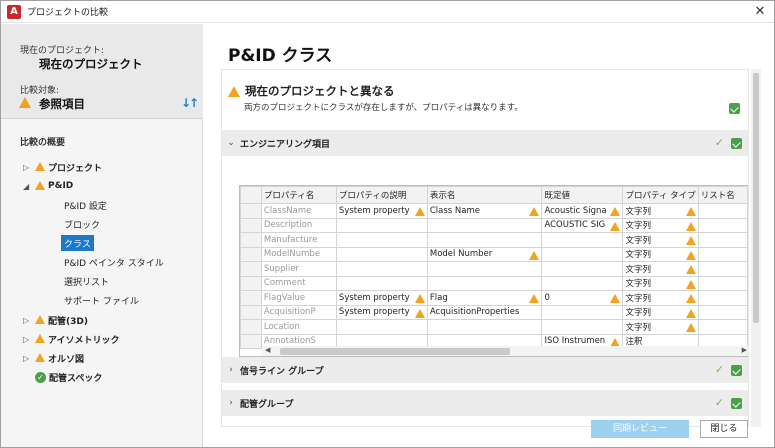 The image size is (775, 448). What do you see at coordinates (267, 350) in the screenshot?
I see `scroll-left-icon: ◀` at bounding box center [267, 350].